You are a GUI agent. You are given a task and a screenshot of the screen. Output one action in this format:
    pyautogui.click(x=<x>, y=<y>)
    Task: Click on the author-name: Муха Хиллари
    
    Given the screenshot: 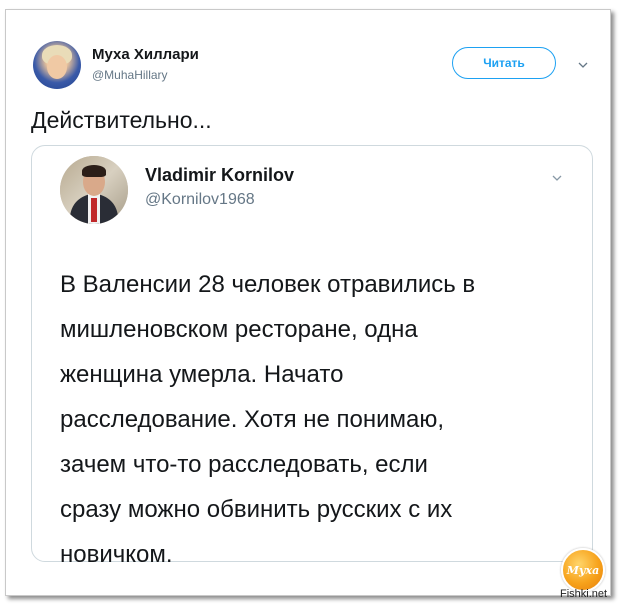 What is the action you would take?
    pyautogui.click(x=145, y=54)
    